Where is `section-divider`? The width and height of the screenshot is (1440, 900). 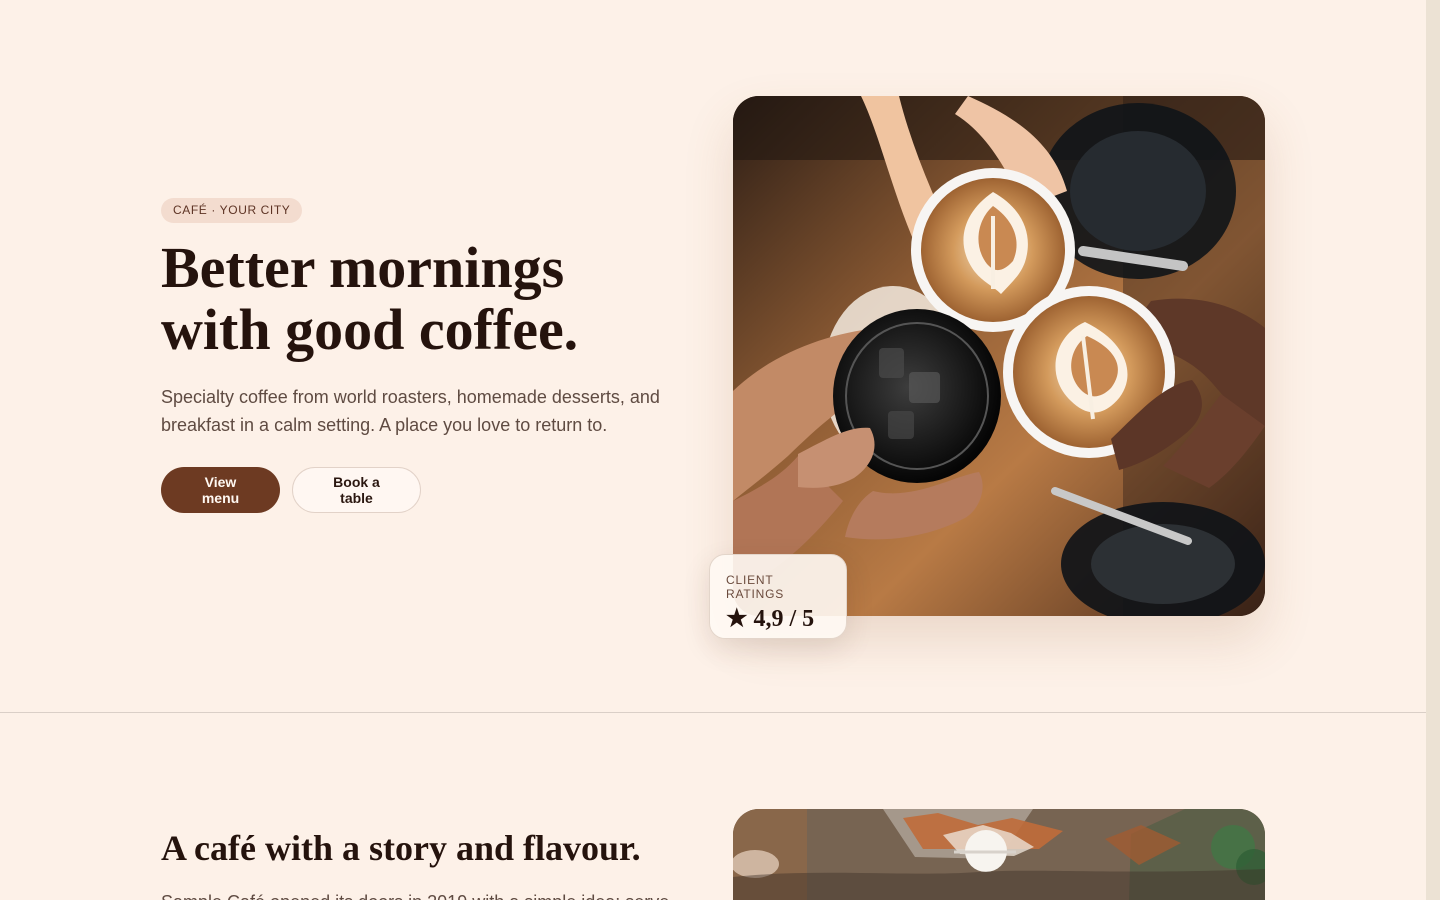
section-divider is located at coordinates (713, 712).